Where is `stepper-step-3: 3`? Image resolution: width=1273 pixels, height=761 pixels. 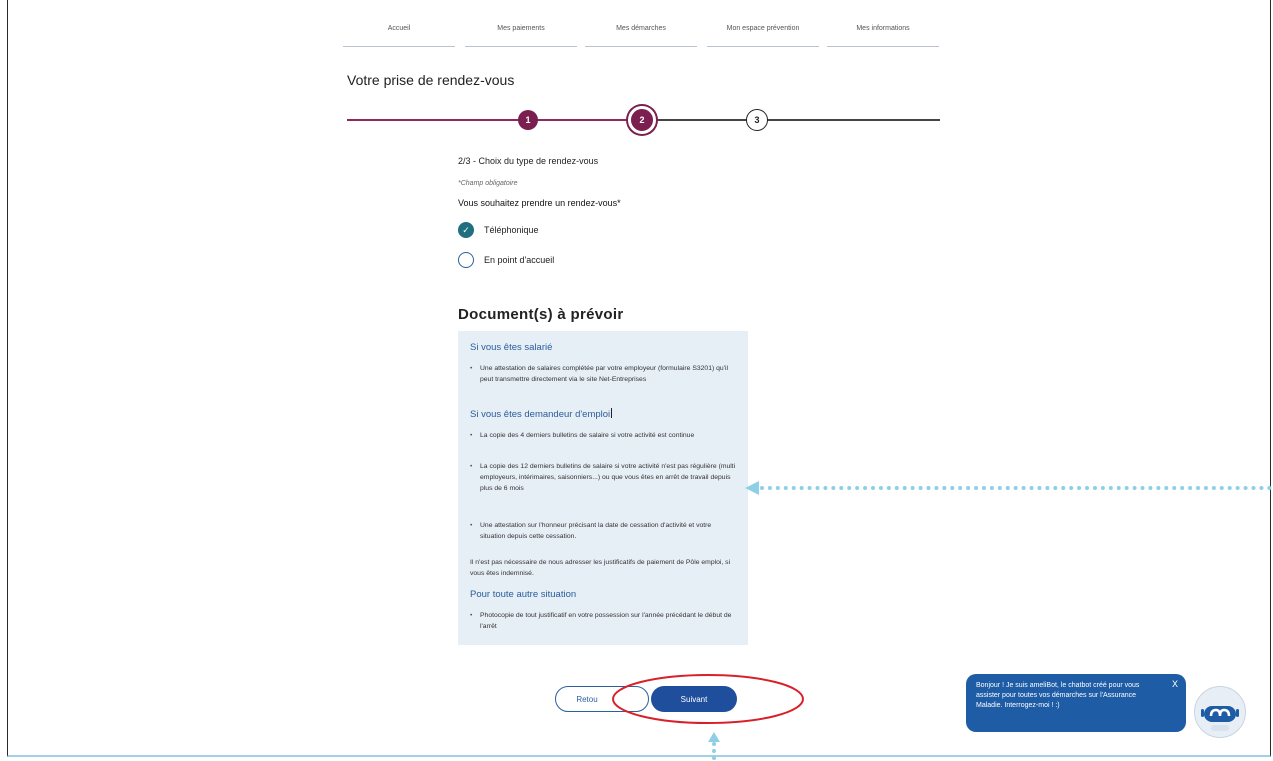
stepper-step-3: 3 is located at coordinates (757, 120).